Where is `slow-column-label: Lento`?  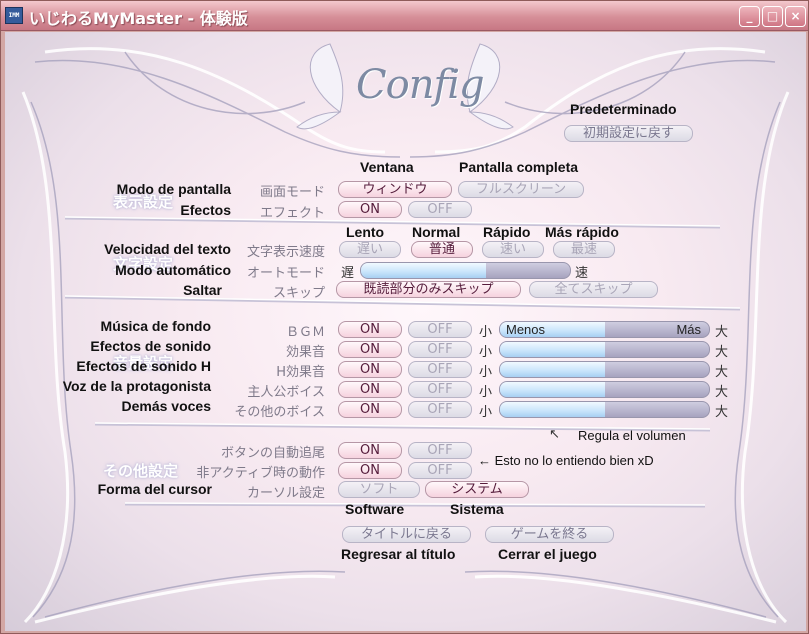 slow-column-label: Lento is located at coordinates (365, 232).